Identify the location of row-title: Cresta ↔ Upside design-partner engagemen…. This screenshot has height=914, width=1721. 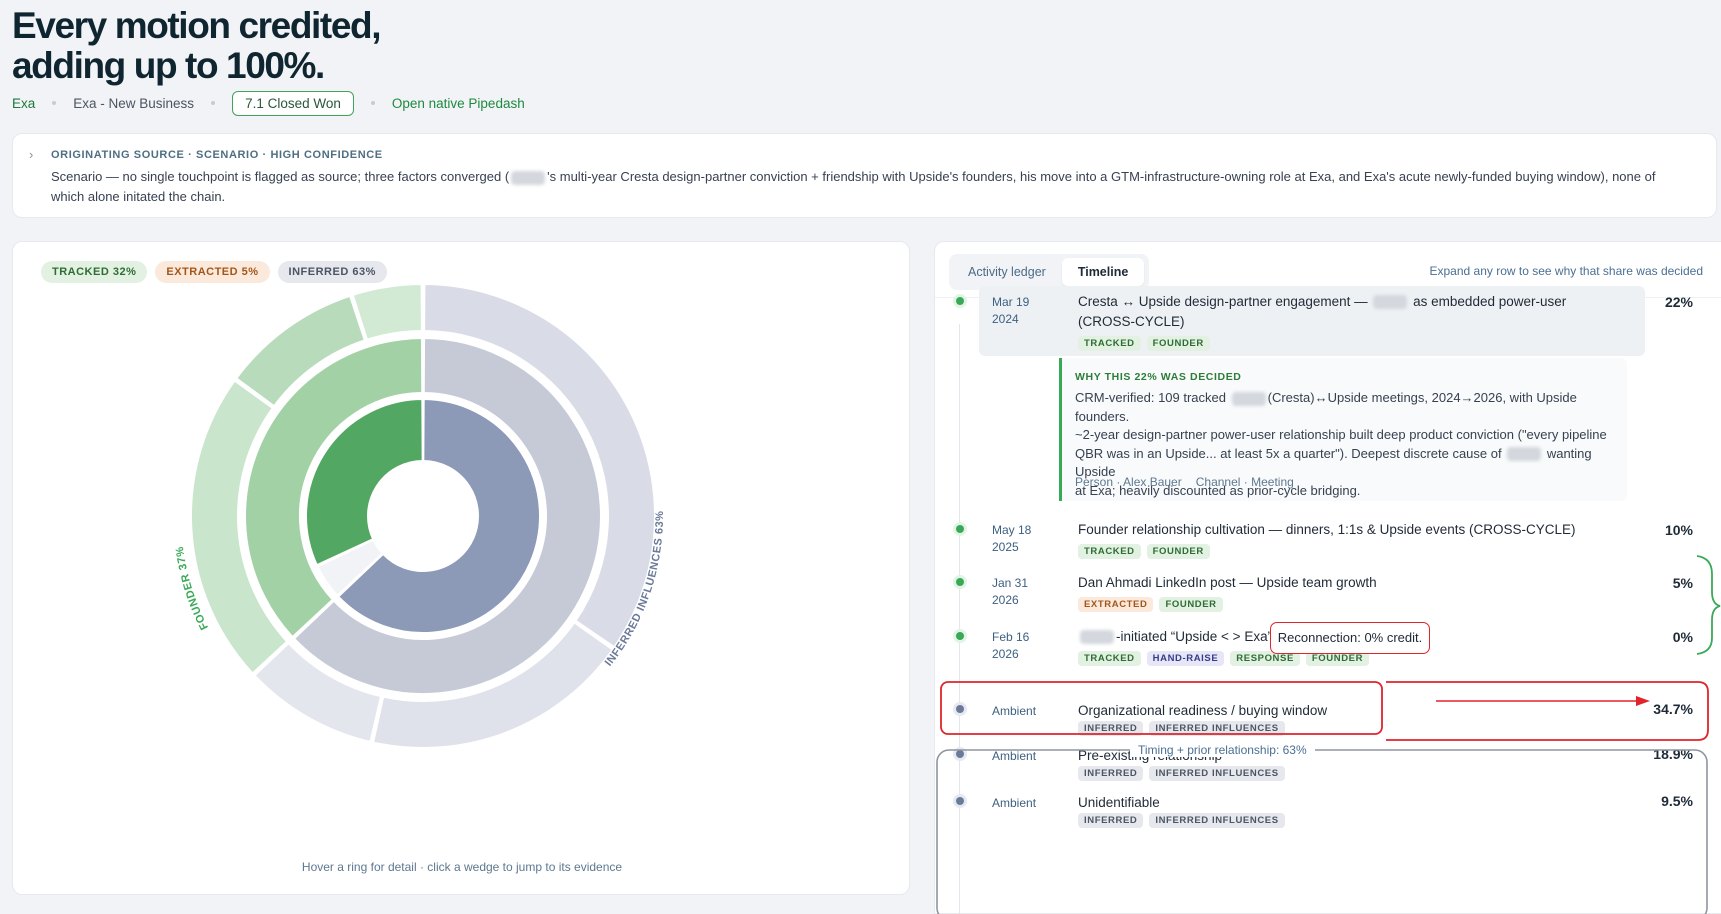
(1338, 312).